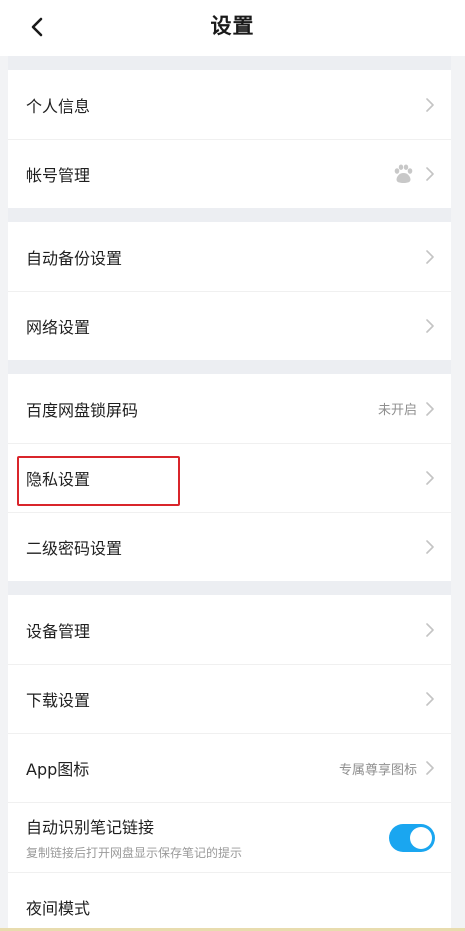  Describe the element at coordinates (403, 174) in the screenshot. I see `baidu-paw-icon` at that location.